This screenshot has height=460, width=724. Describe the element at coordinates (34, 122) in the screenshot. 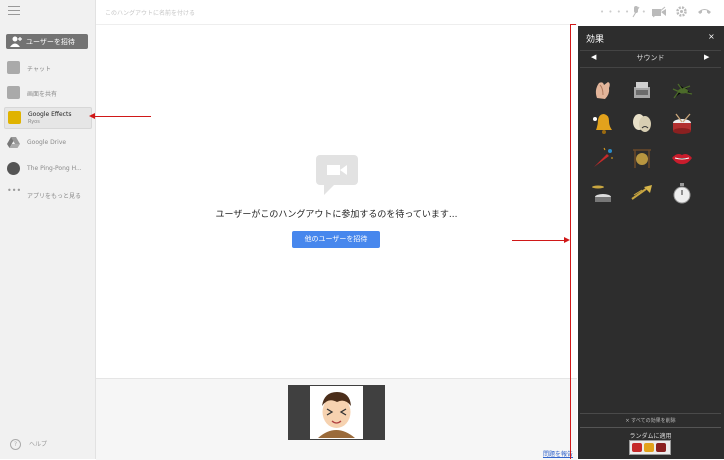

I see `sidebar-item-sublabel: Ryos` at that location.